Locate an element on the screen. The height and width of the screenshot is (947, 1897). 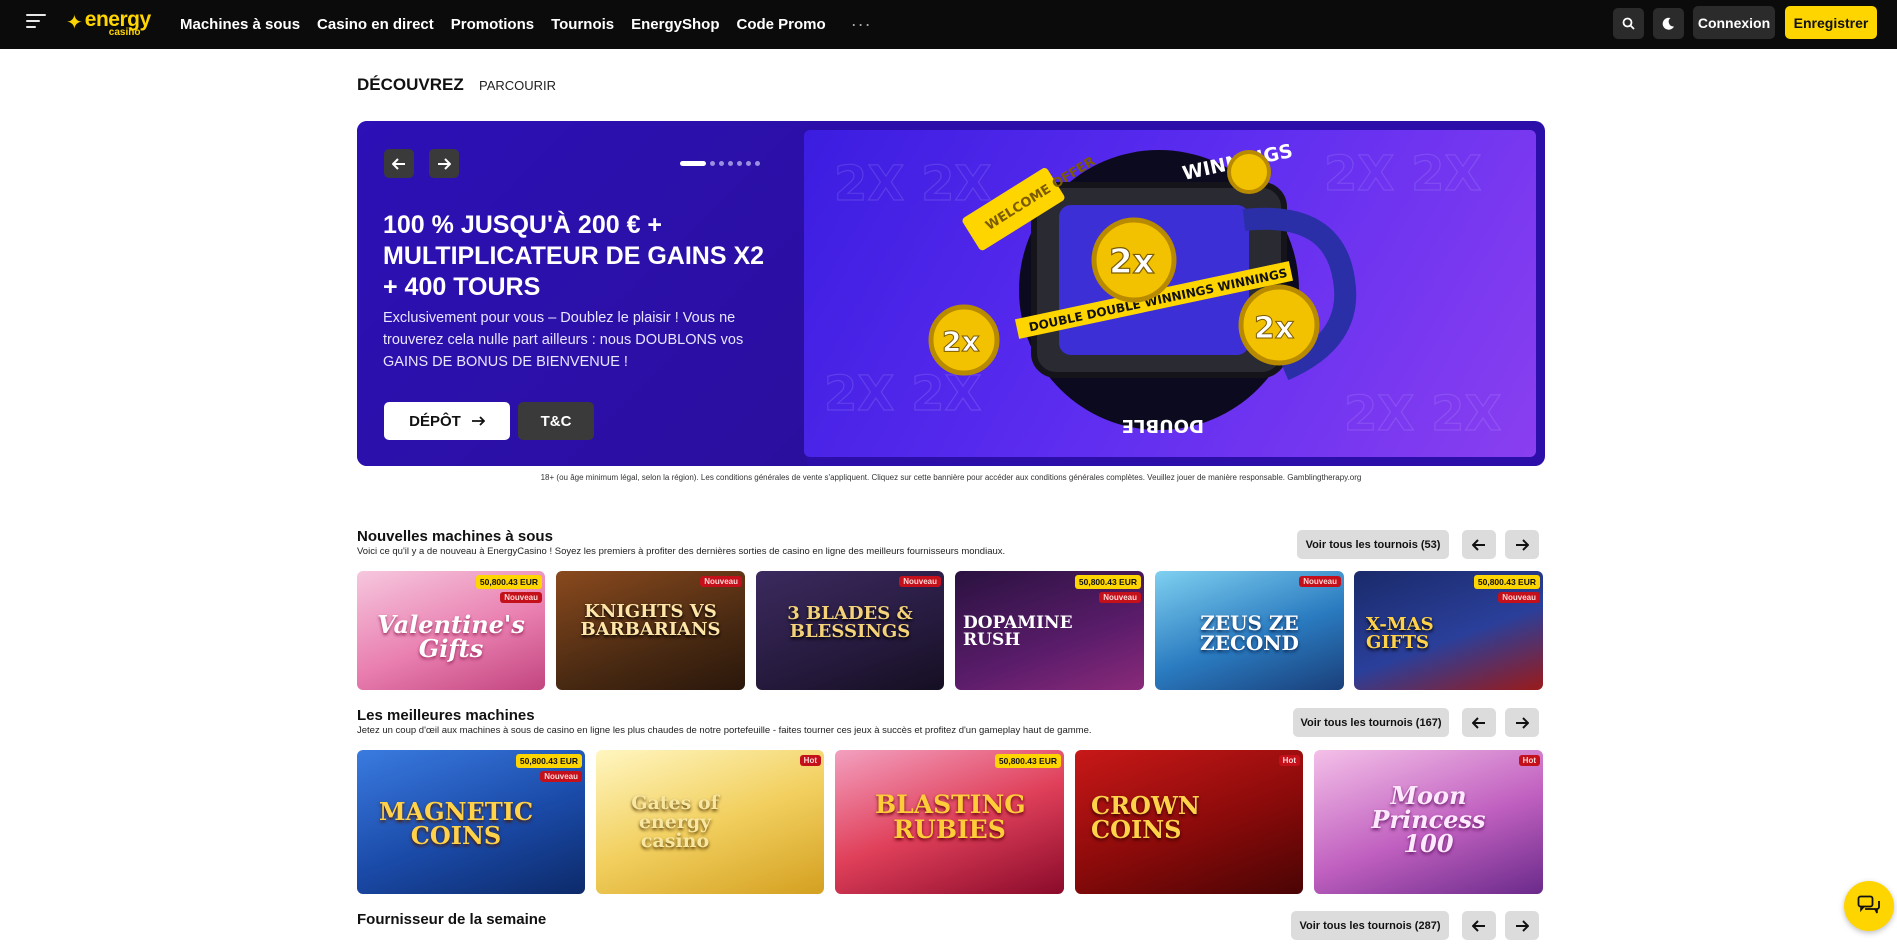
menu-icon is located at coordinates (36, 23).